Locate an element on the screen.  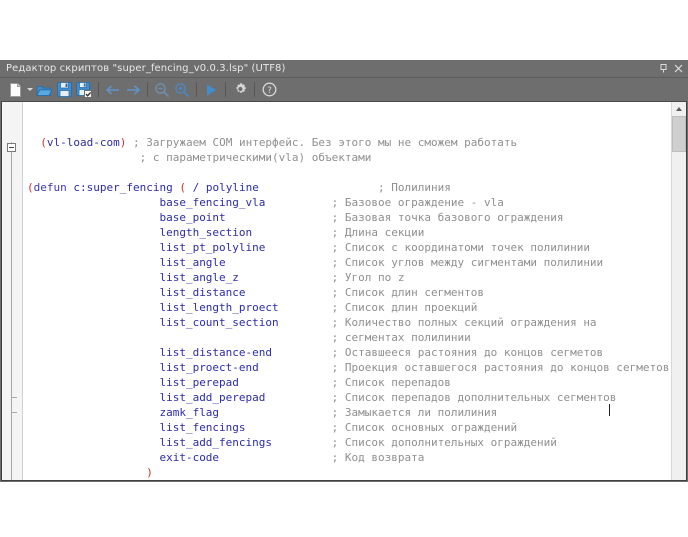
code-token: ; Список с координатоми точек полилинии is located at coordinates (460, 247).